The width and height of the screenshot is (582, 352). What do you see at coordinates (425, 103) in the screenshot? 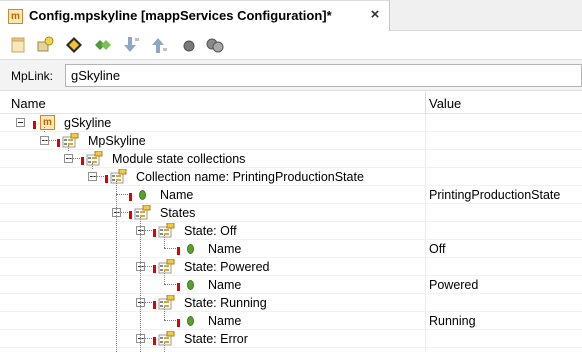
I see `column-divider` at bounding box center [425, 103].